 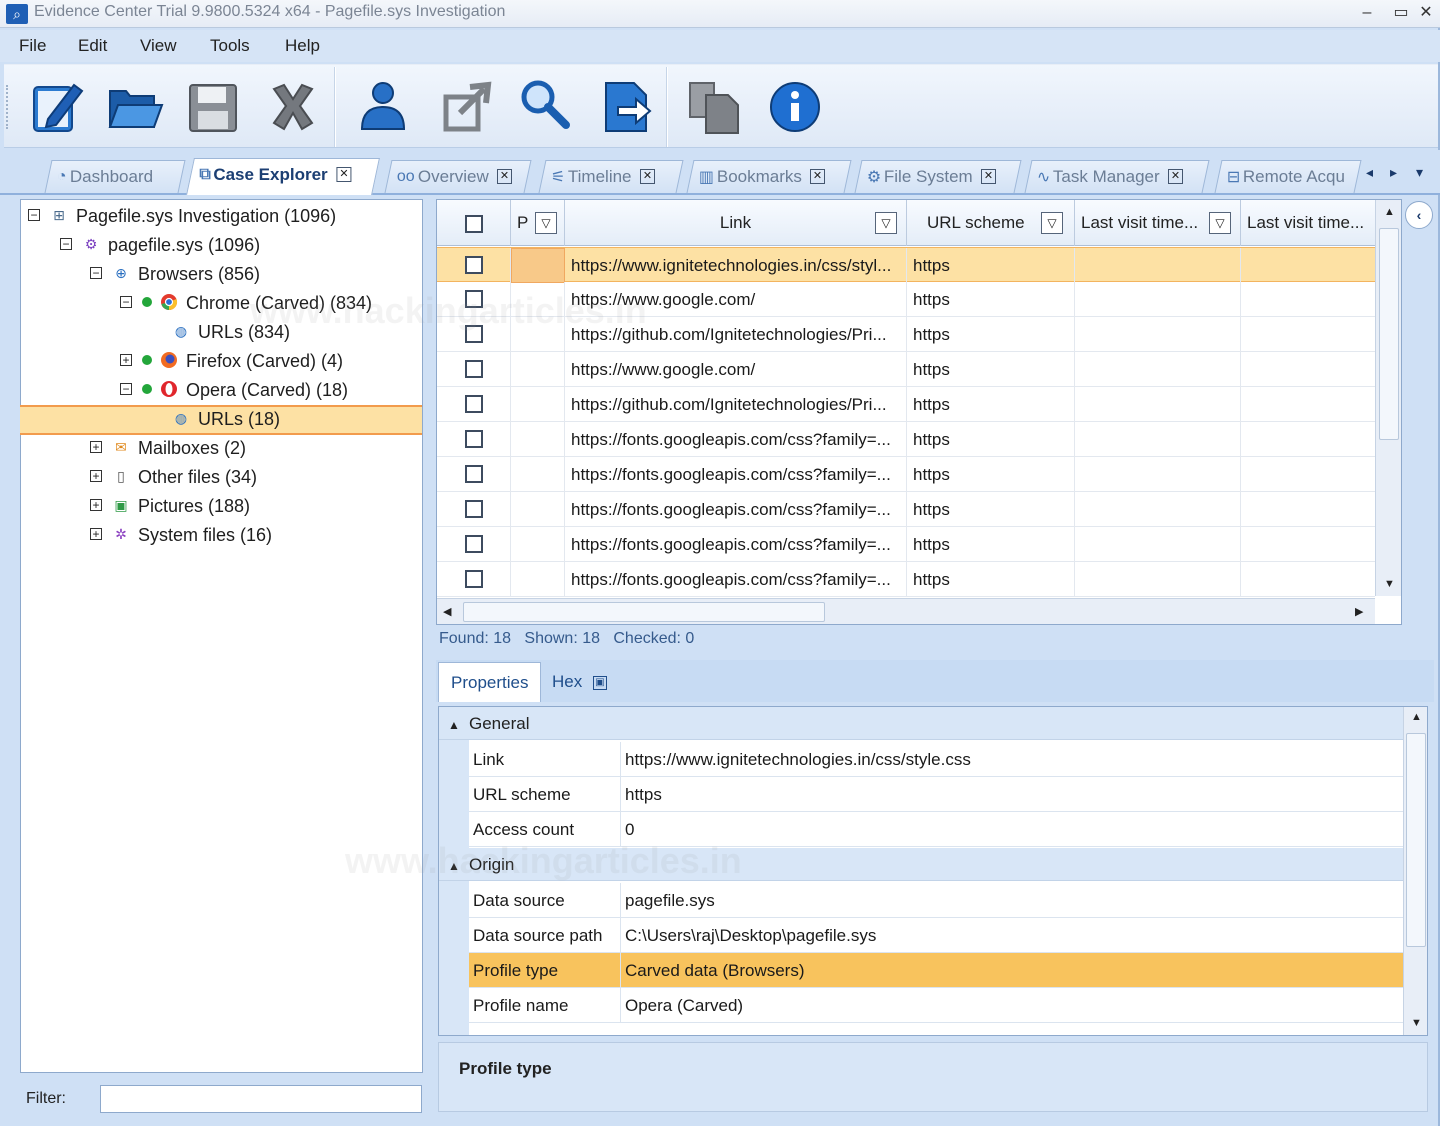 What do you see at coordinates (736, 223) in the screenshot?
I see `column-header-link: Link ▽` at bounding box center [736, 223].